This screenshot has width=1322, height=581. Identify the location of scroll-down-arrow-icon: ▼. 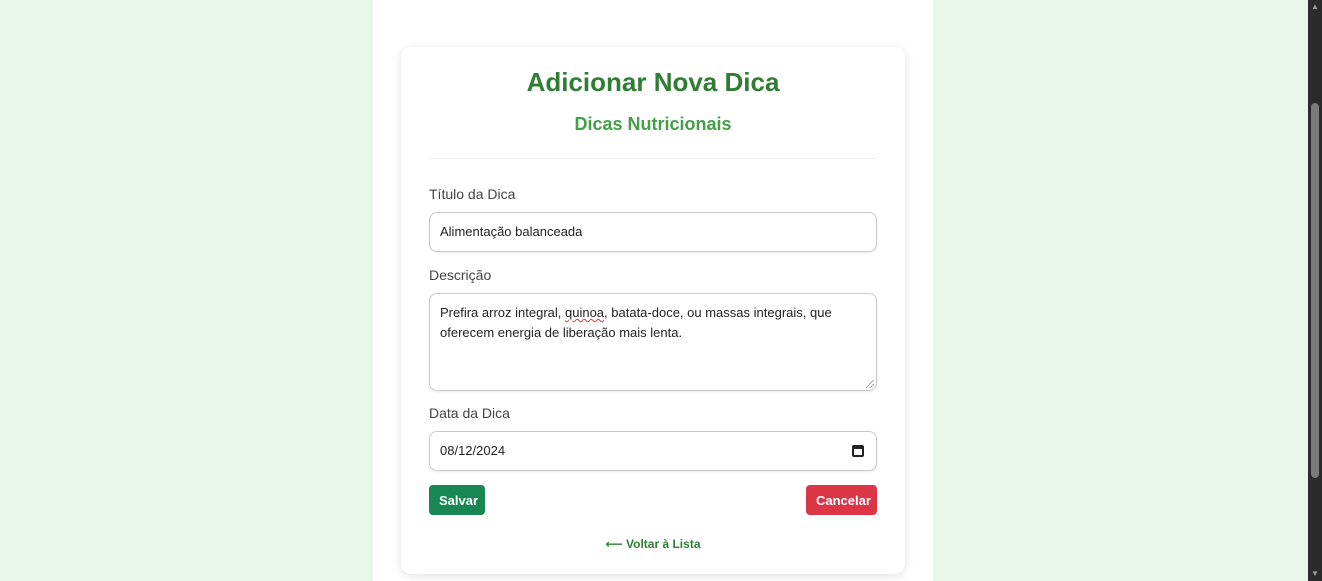
(1315, 574).